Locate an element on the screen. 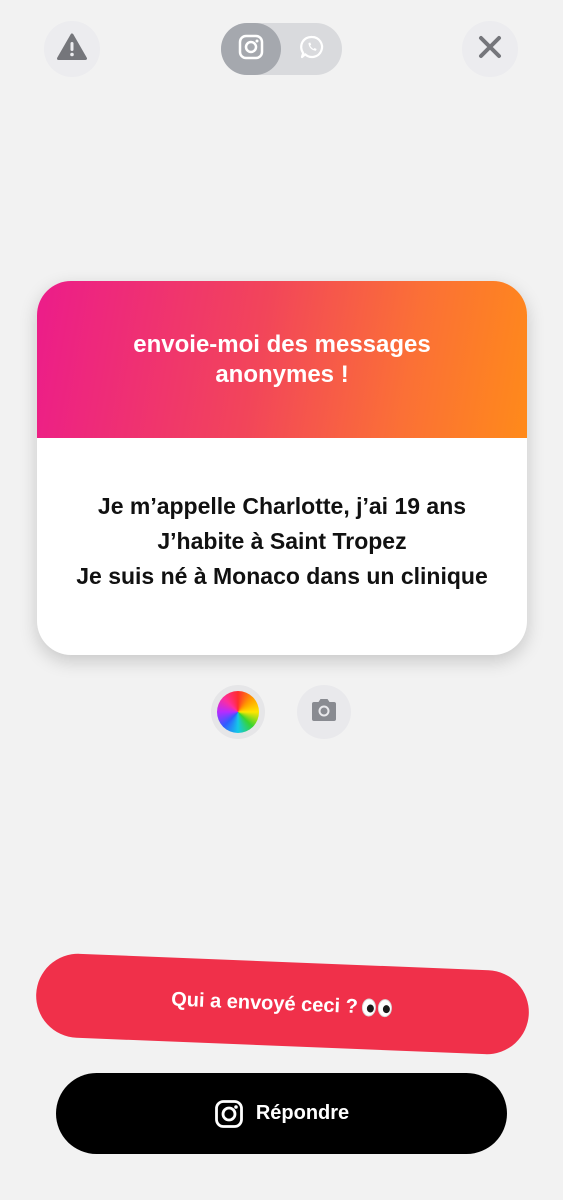 Image resolution: width=563 pixels, height=1200 pixels. reply-button: Répondre is located at coordinates (281, 1113).